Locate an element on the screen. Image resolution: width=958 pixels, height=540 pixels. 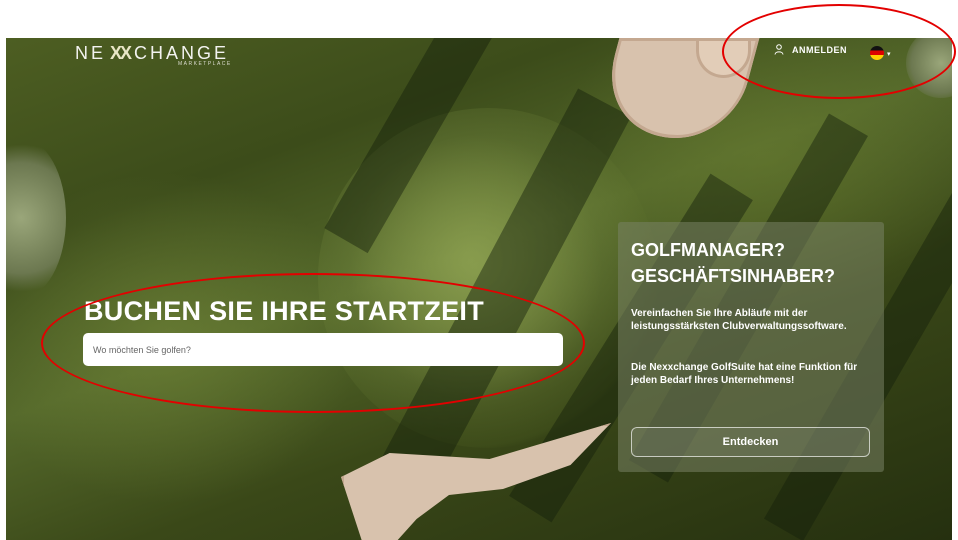
promo-title: GOLFMANAGER? GESCHÄFTSINHABER? is located at coordinates (756, 263).